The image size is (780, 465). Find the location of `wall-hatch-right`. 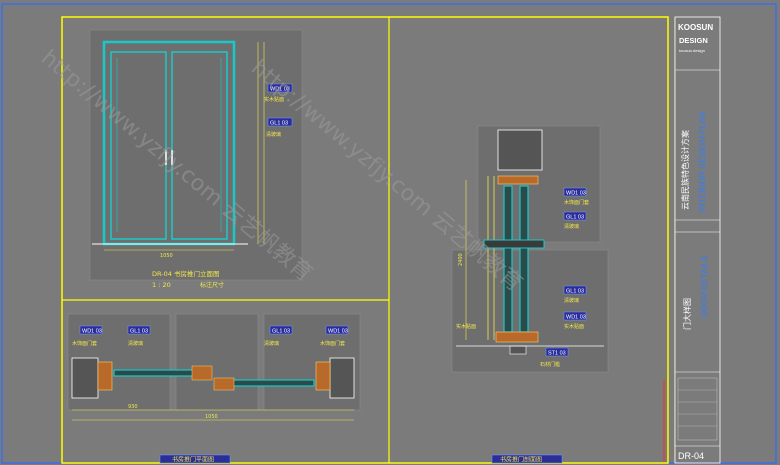

wall-hatch-right is located at coordinates (342, 378).